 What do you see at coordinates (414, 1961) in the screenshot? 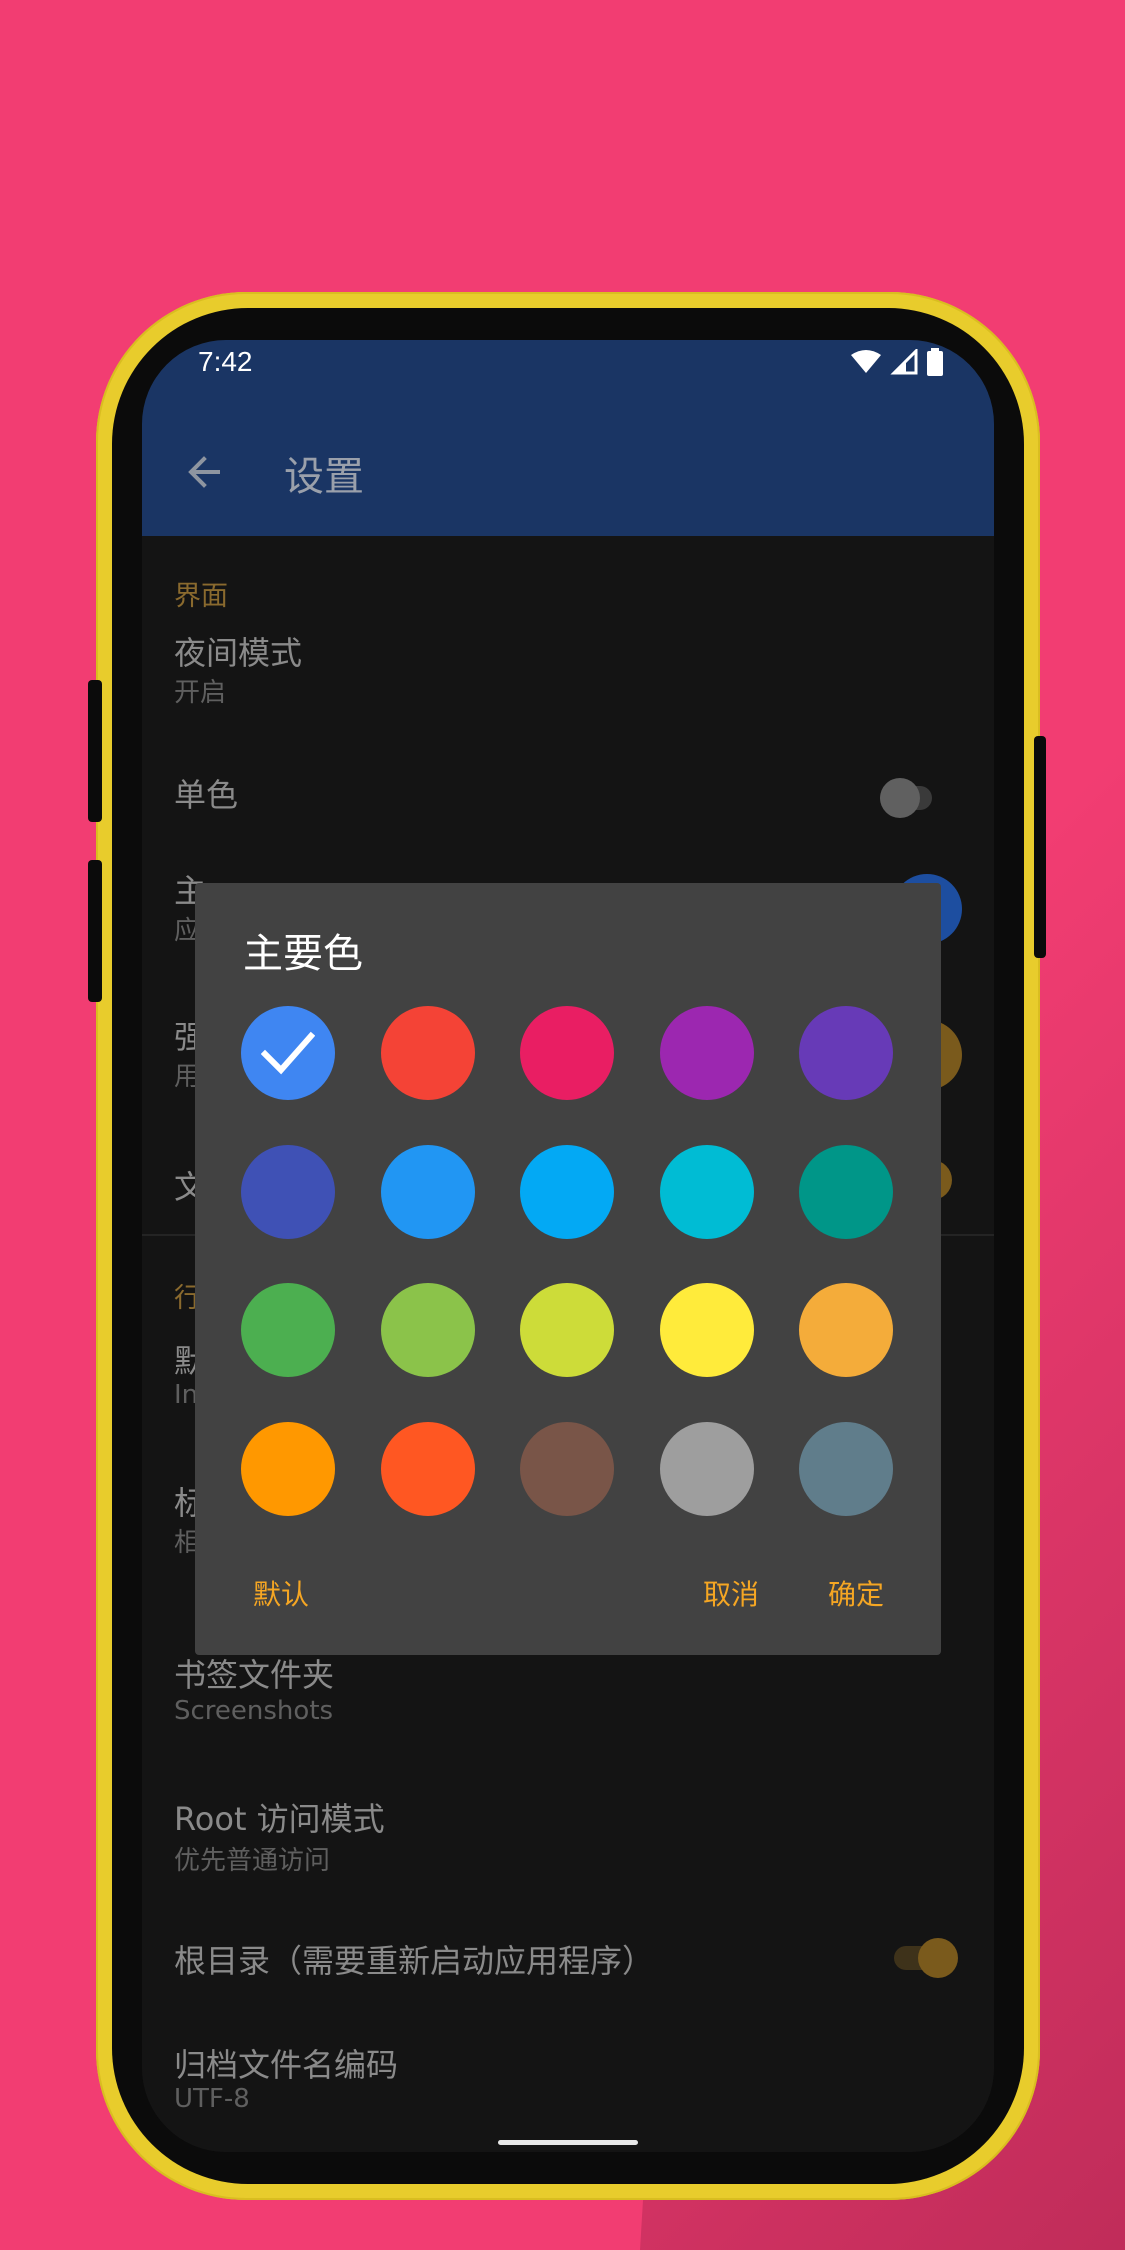
I see `setting-title: 根目录（需要重新启动应用程序）` at bounding box center [414, 1961].